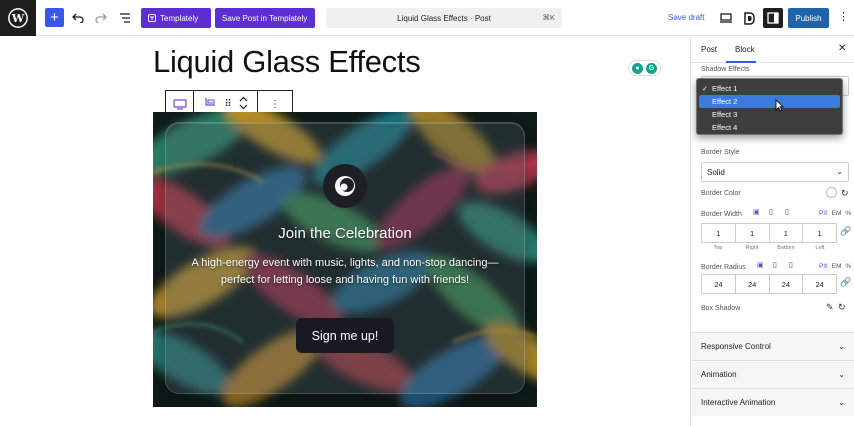 The image size is (854, 426). What do you see at coordinates (718, 248) in the screenshot?
I see `side-label-top: Top` at bounding box center [718, 248].